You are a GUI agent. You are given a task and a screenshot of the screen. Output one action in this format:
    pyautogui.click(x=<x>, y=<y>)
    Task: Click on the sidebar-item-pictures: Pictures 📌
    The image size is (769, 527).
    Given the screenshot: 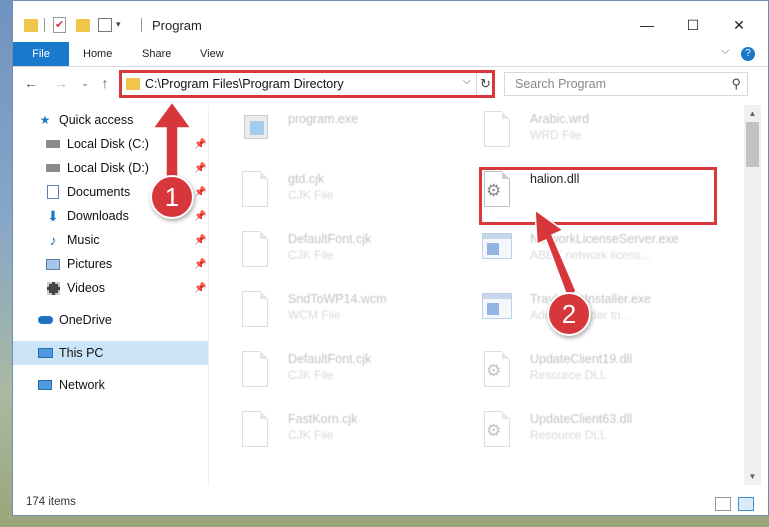 What is the action you would take?
    pyautogui.click(x=110, y=264)
    